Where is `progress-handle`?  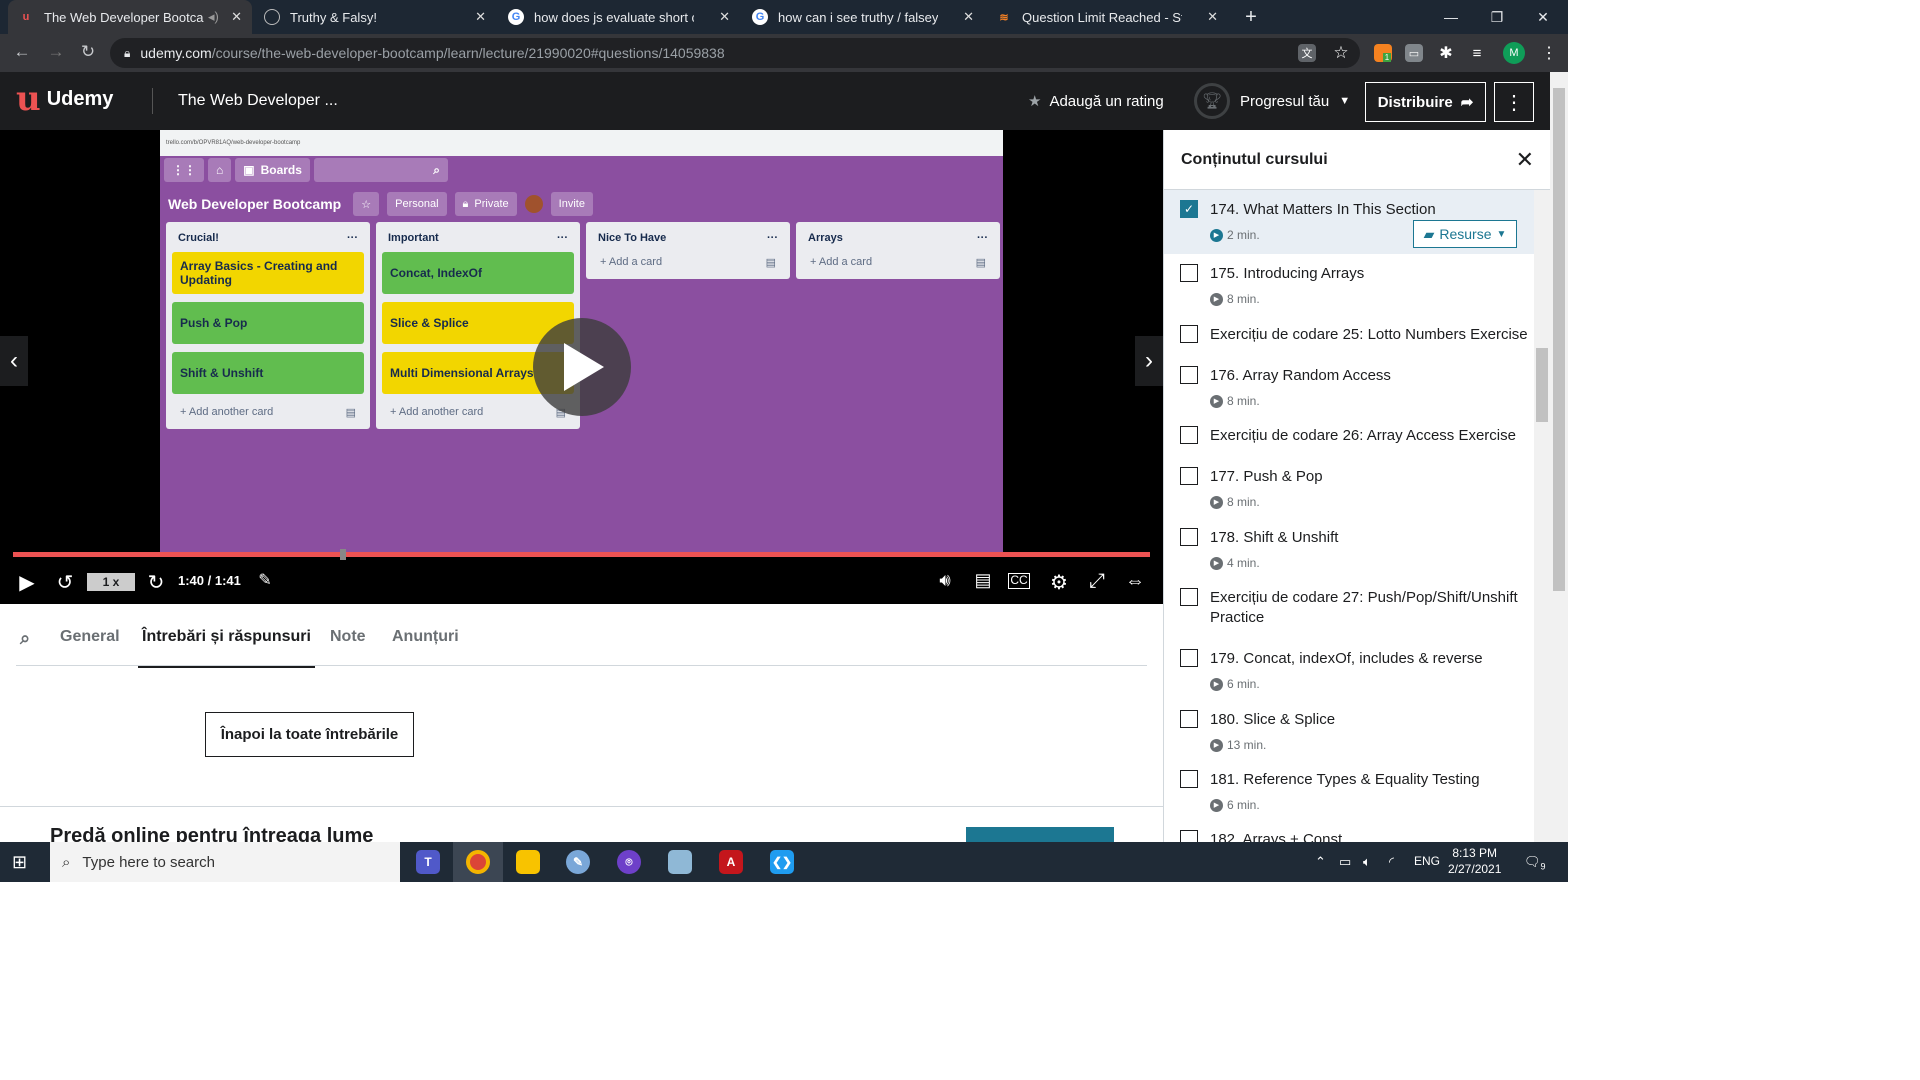
progress-handle is located at coordinates (342, 554).